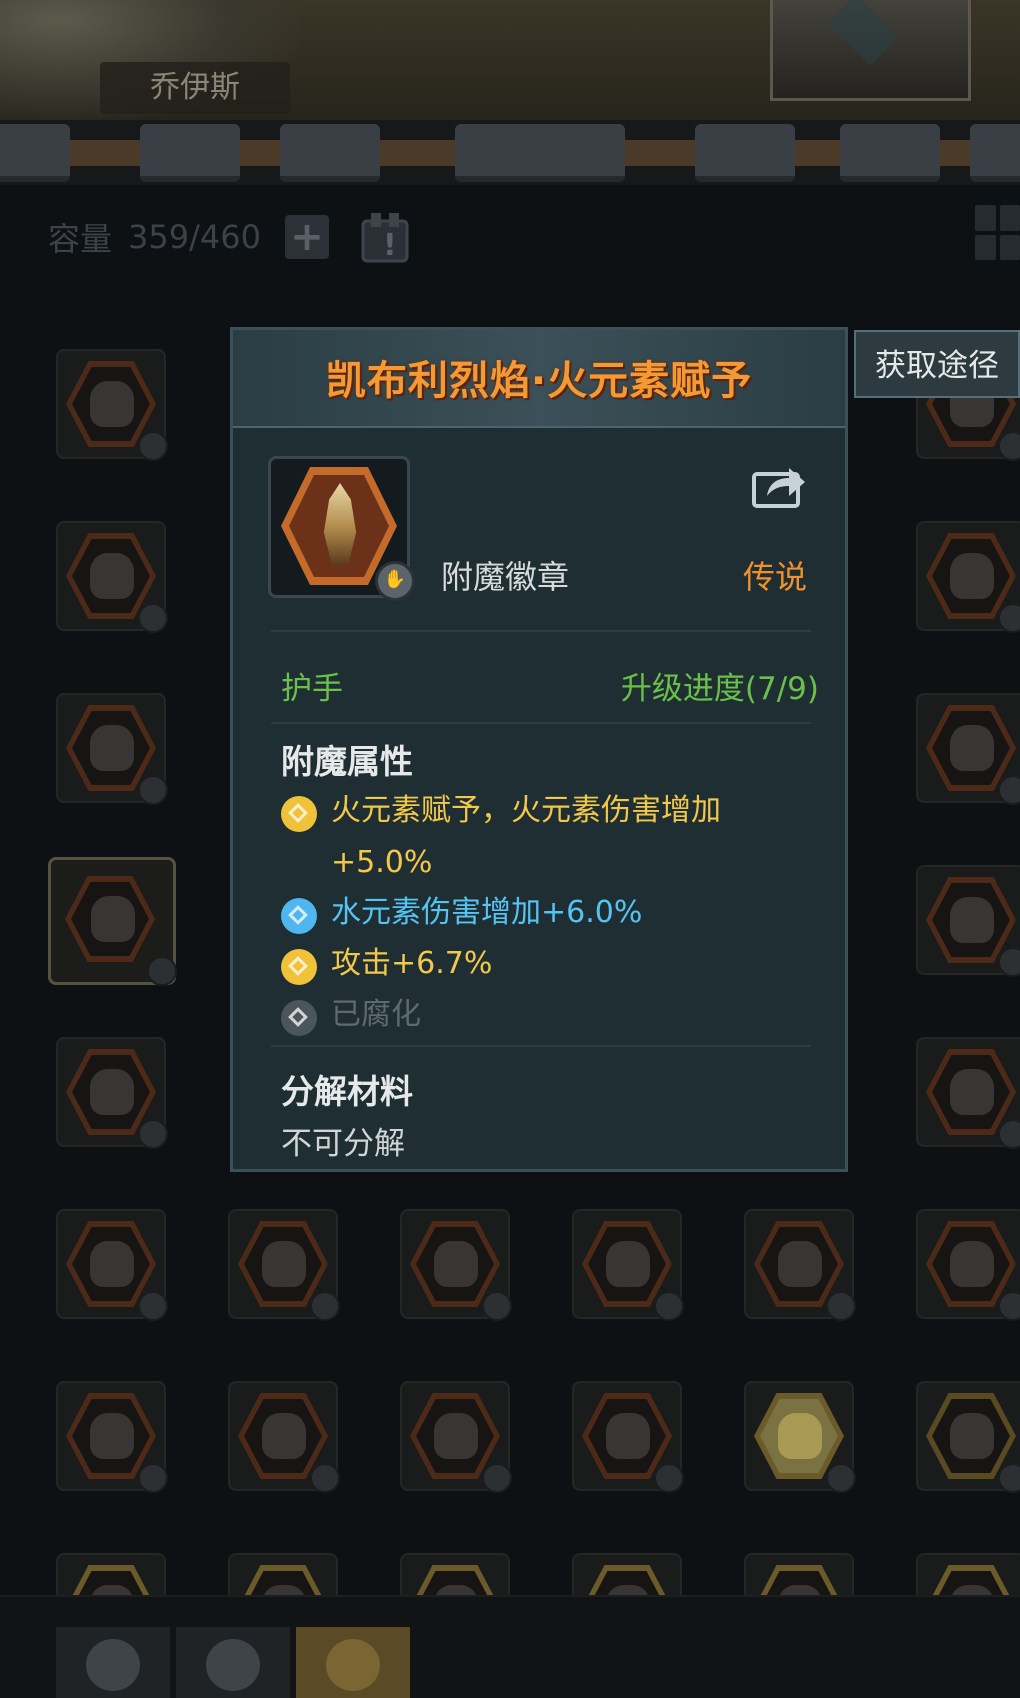 The height and width of the screenshot is (1698, 1020). What do you see at coordinates (113, 1665) in the screenshot?
I see `character-head-icon` at bounding box center [113, 1665].